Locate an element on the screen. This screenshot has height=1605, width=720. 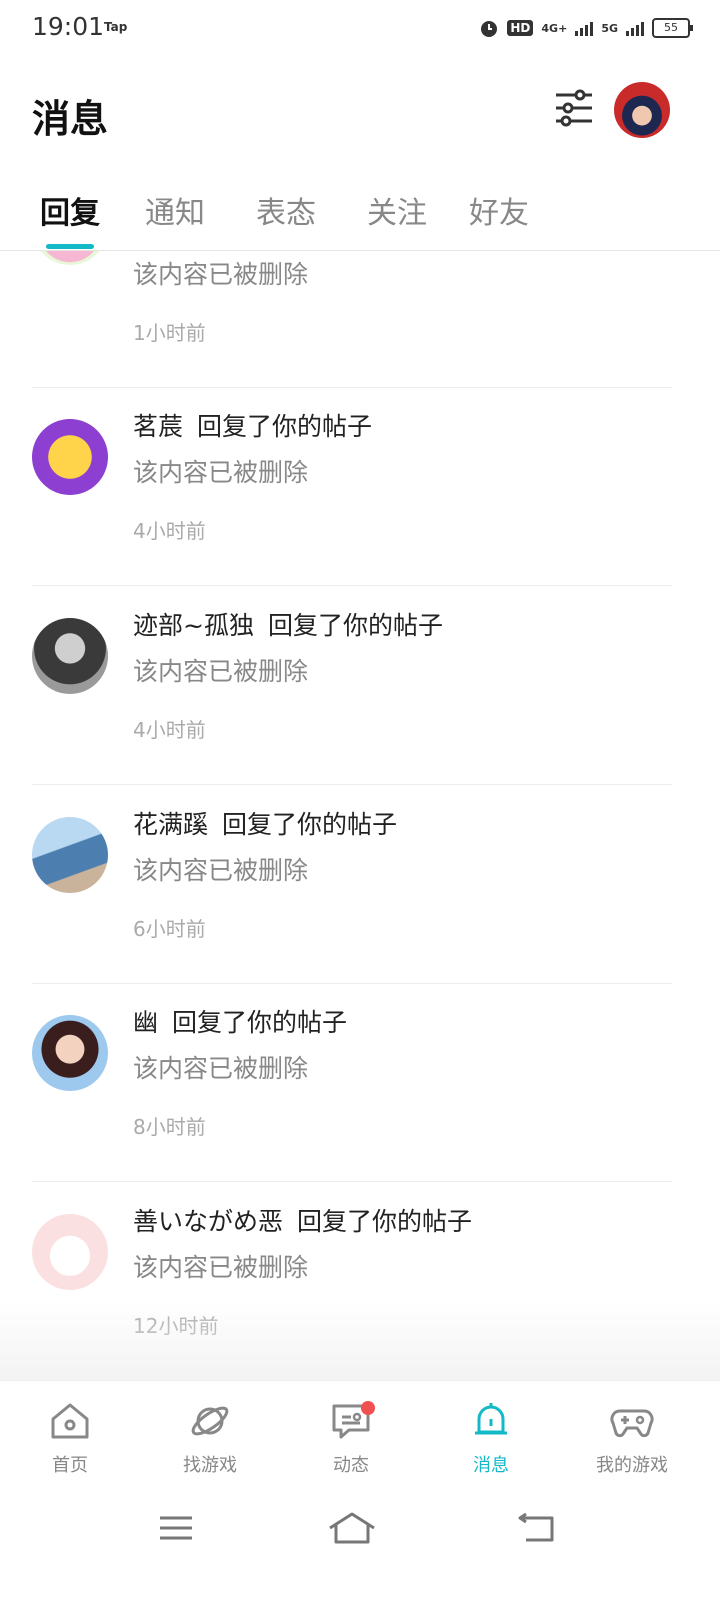
bell-icon is located at coordinates (491, 1419).